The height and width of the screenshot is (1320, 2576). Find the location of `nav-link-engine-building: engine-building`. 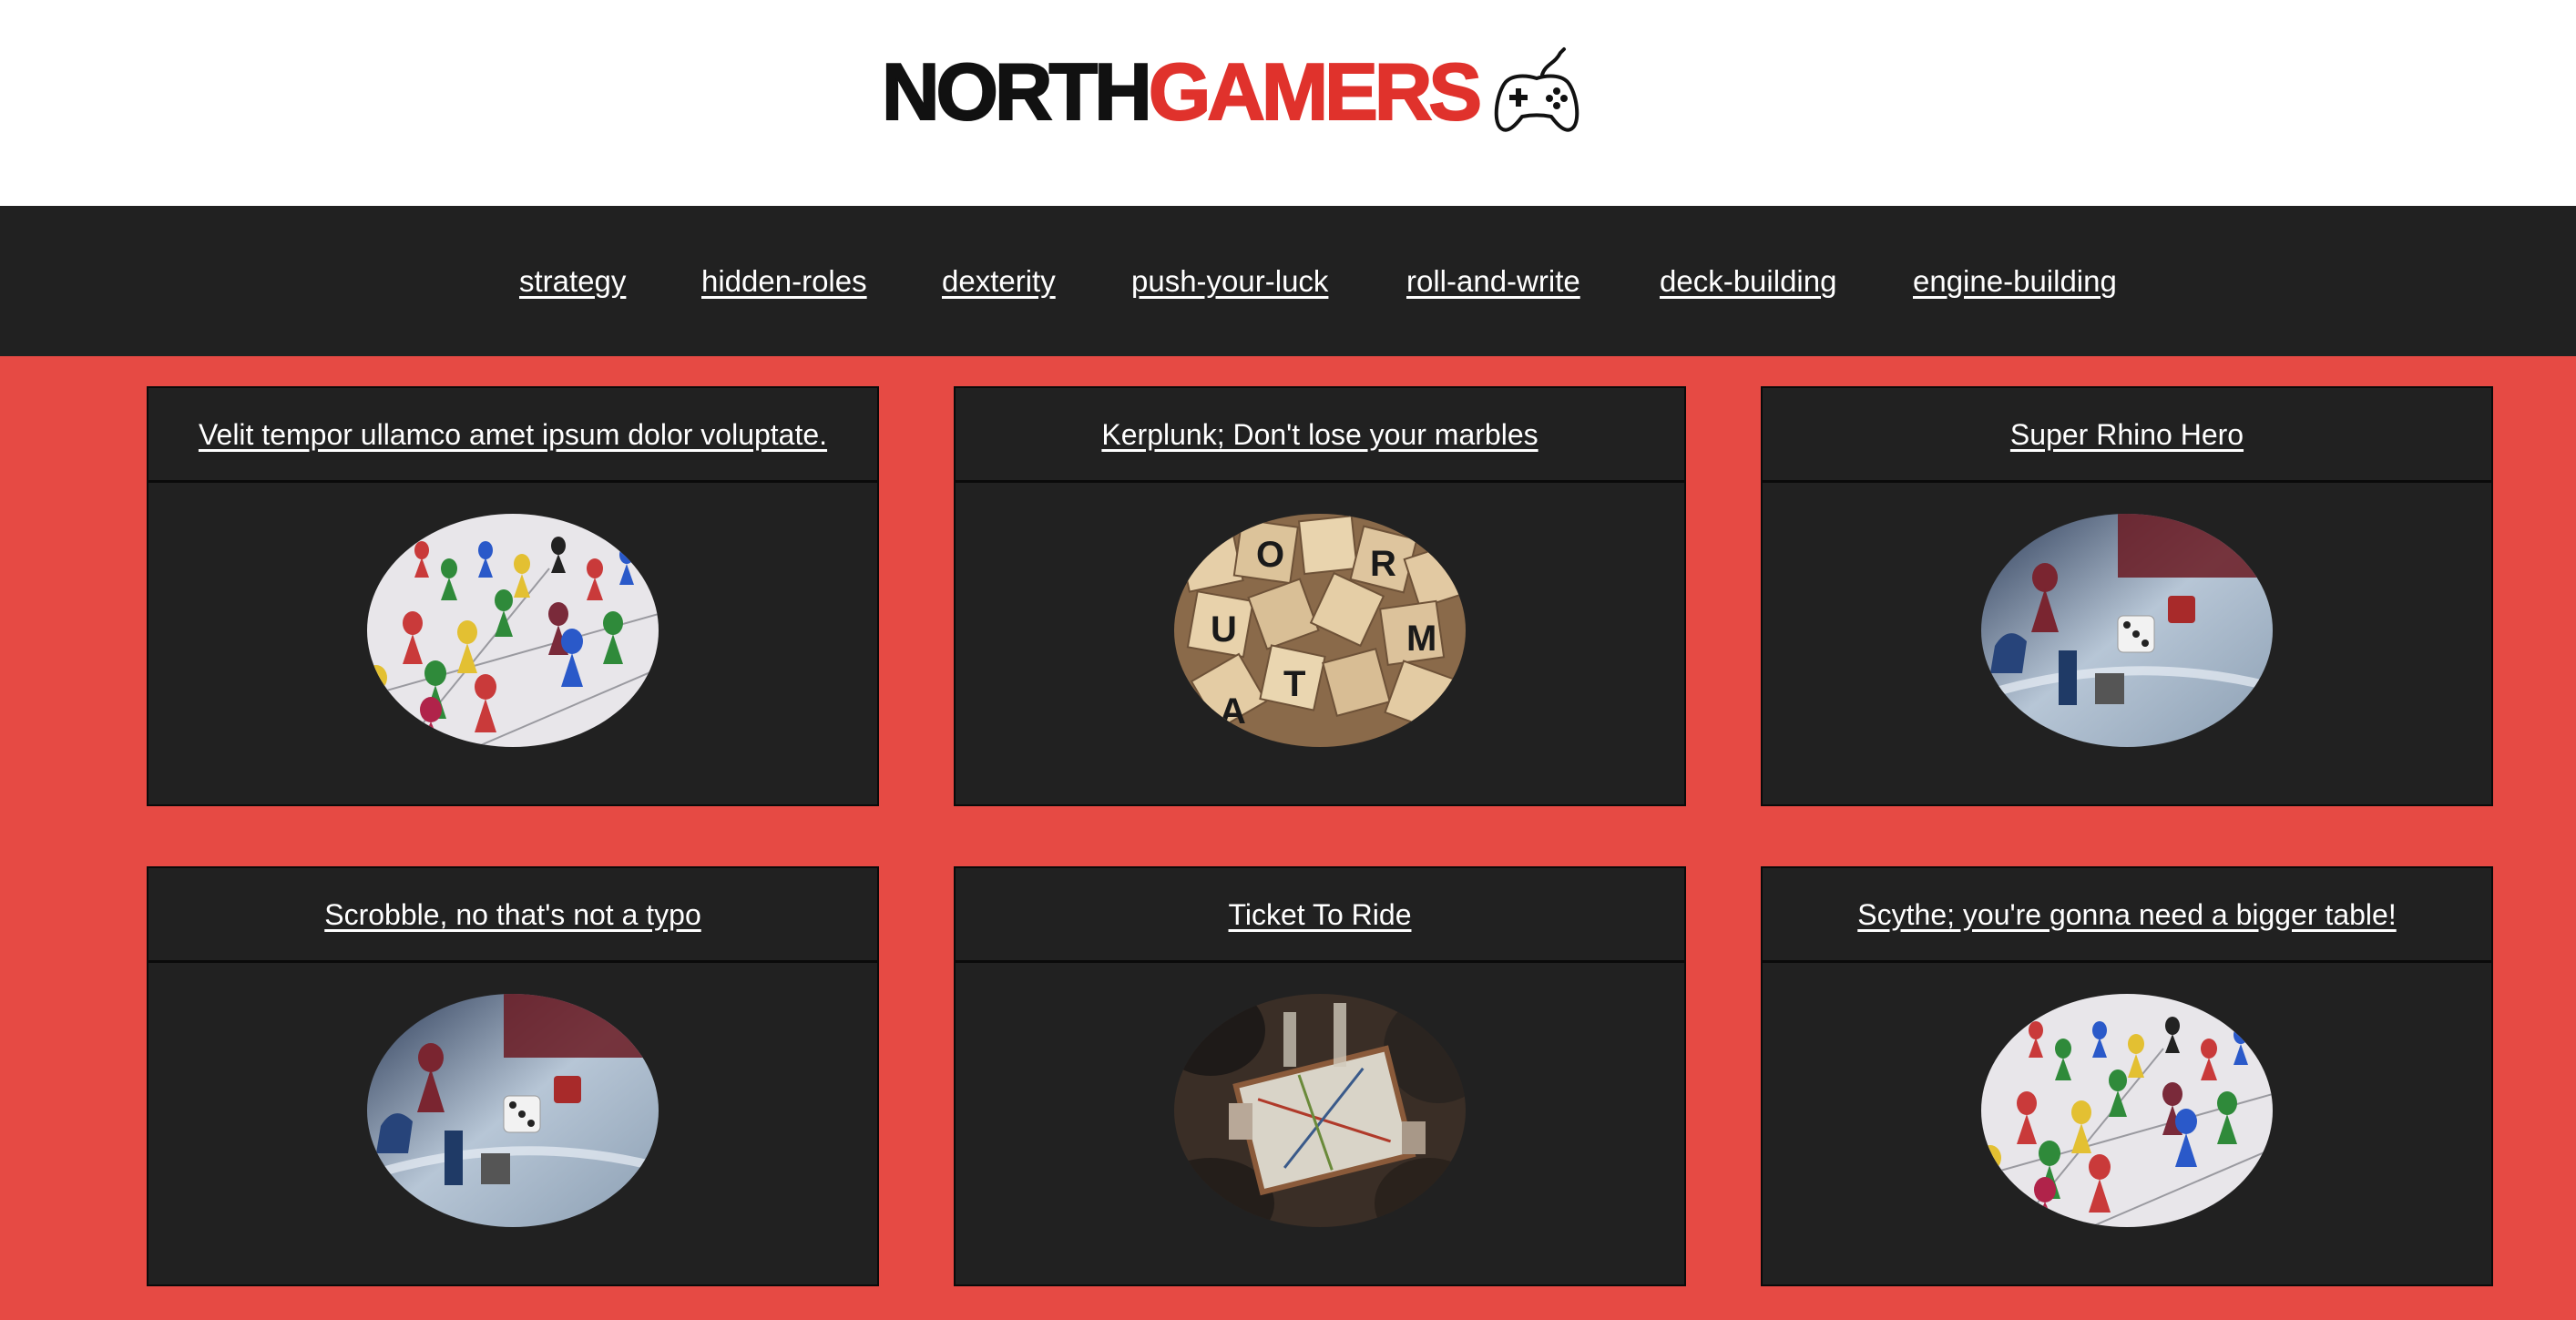

nav-link-engine-building: engine-building is located at coordinates (2015, 281).